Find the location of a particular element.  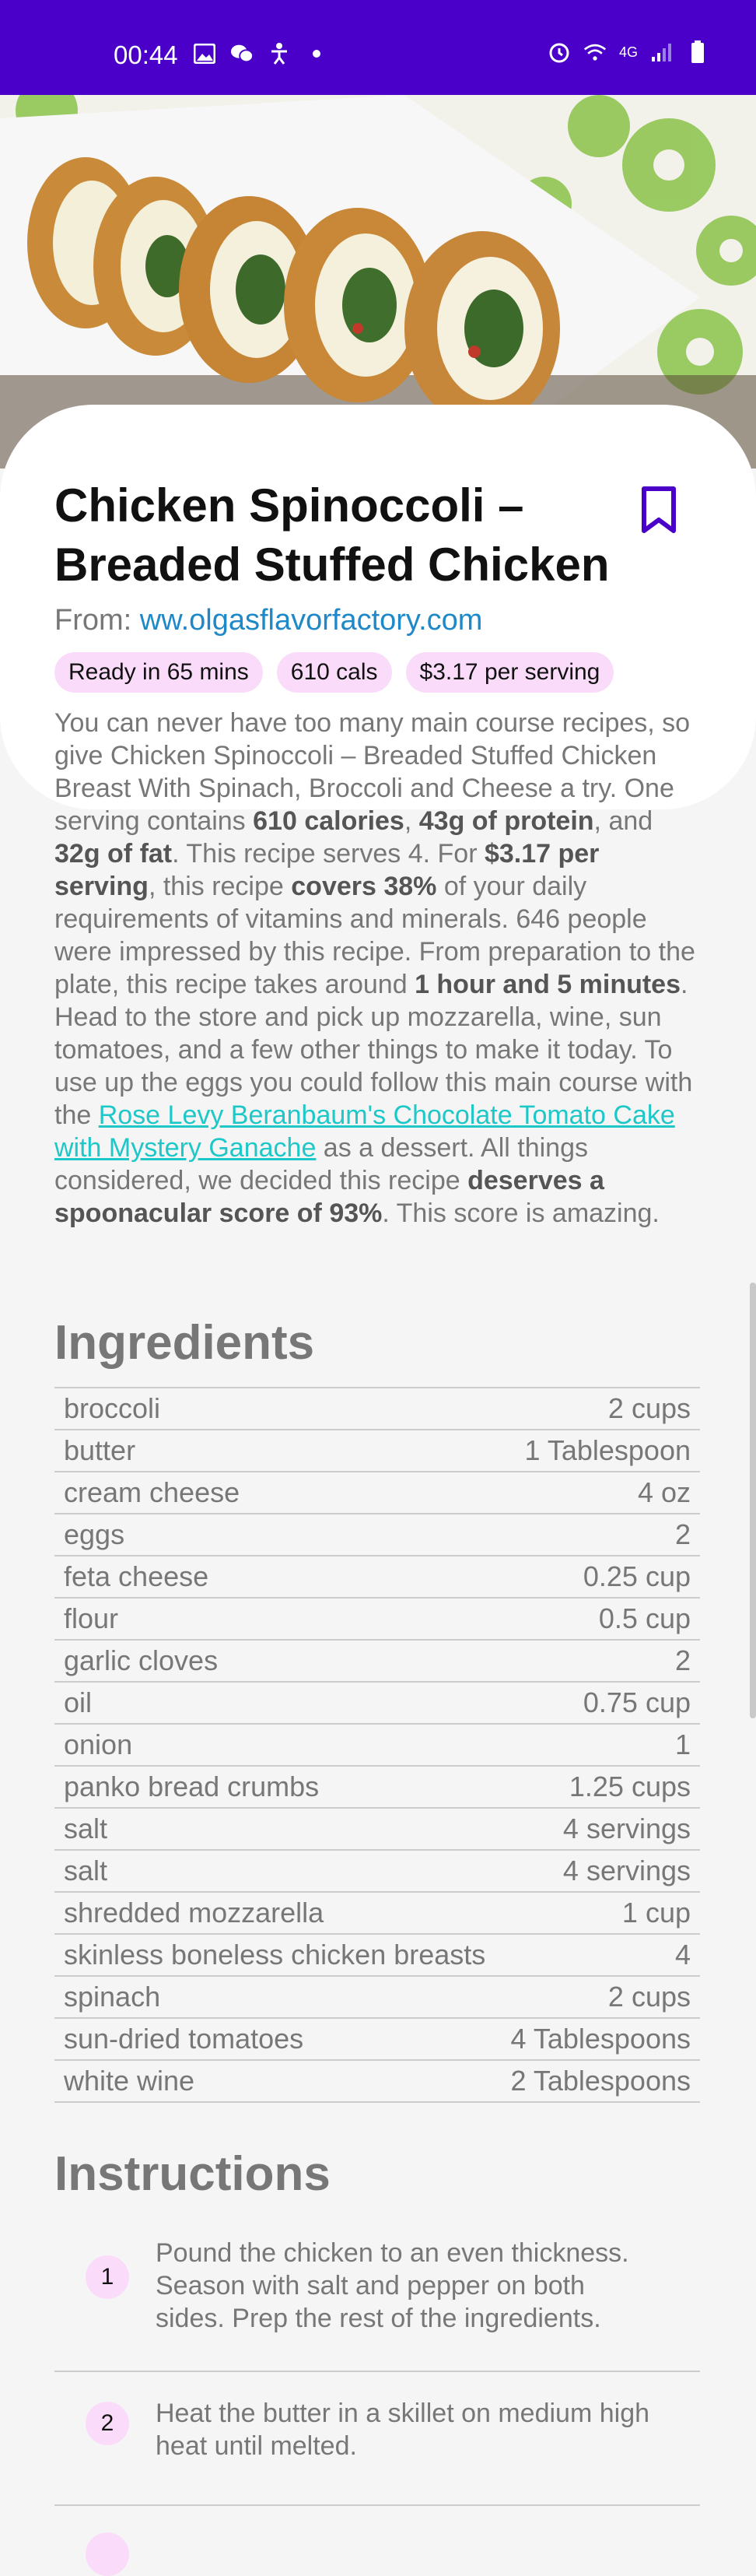

scrollbar is located at coordinates (753, 1501).